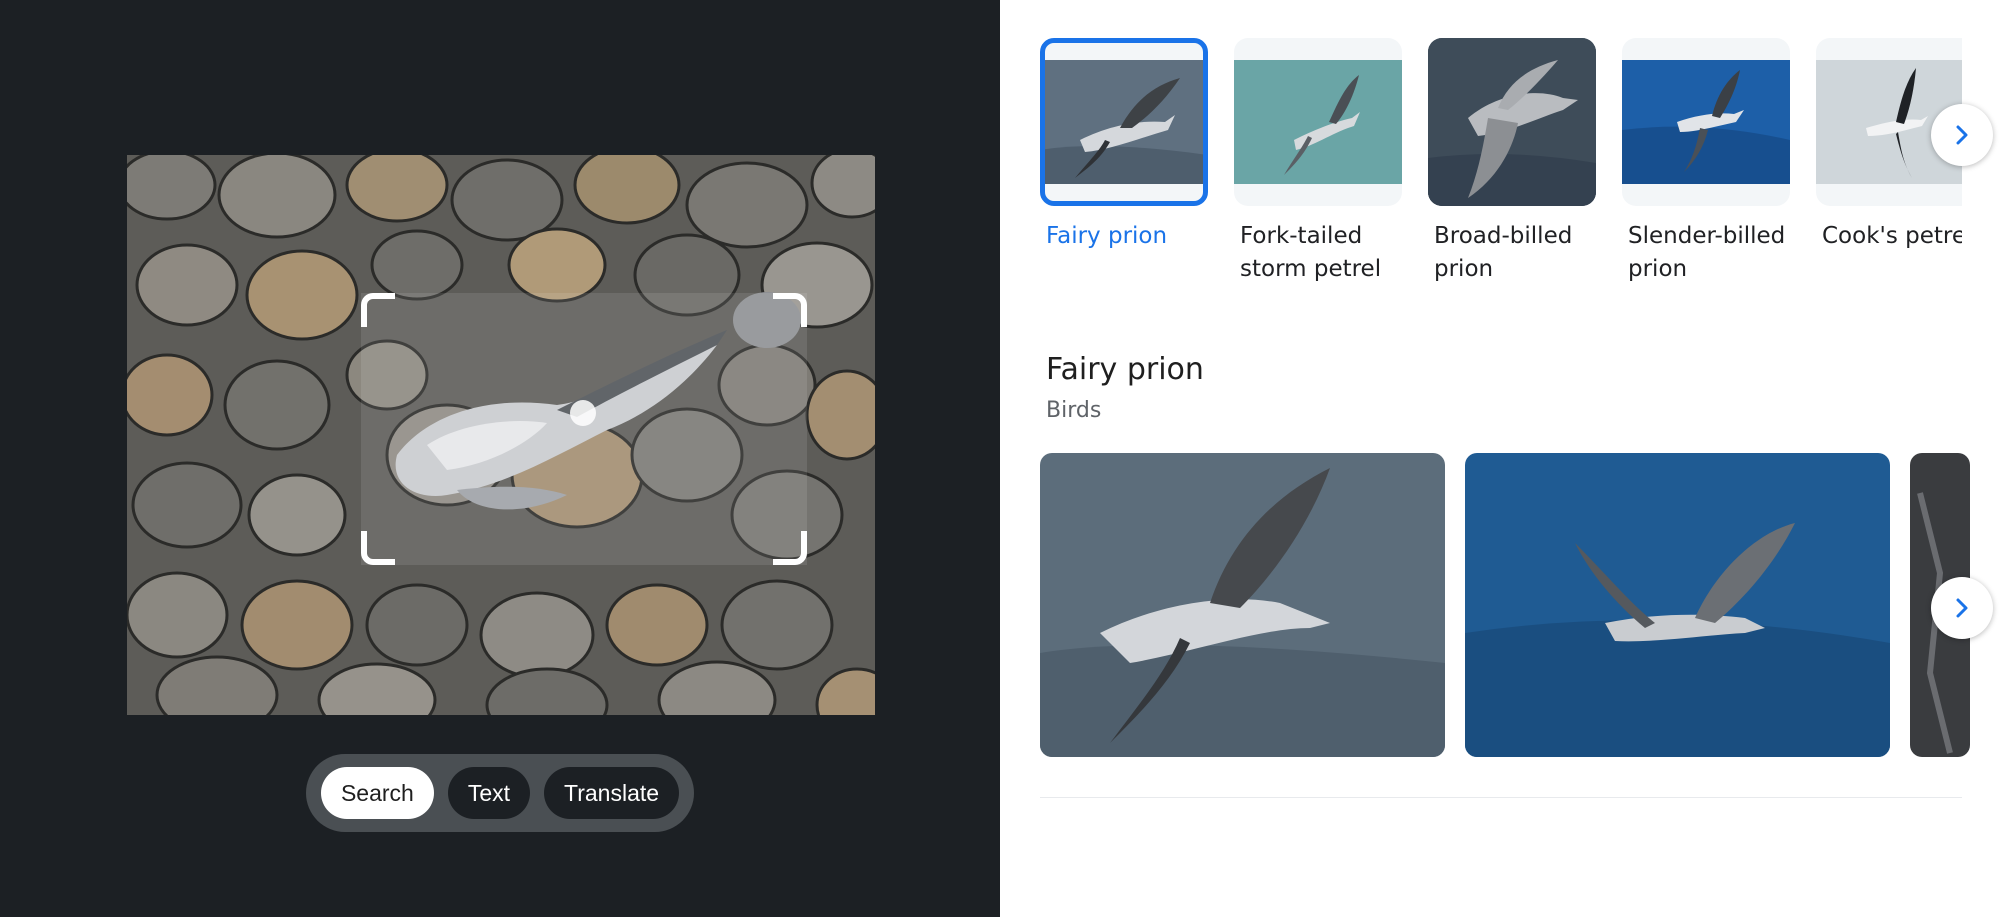  What do you see at coordinates (377, 793) in the screenshot?
I see `search-mode-button: Search` at bounding box center [377, 793].